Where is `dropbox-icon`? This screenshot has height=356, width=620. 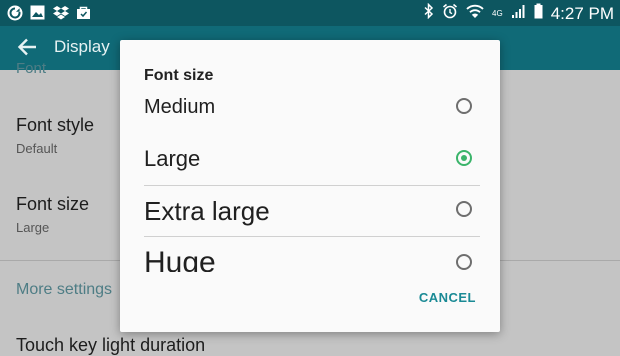
dropbox-icon is located at coordinates (60, 12).